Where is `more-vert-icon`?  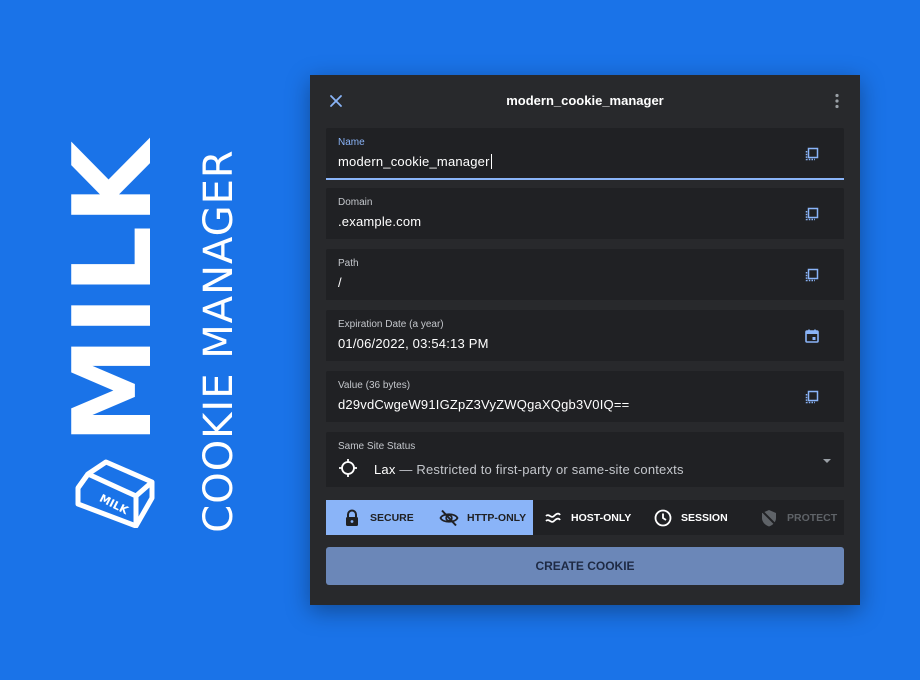 more-vert-icon is located at coordinates (837, 101).